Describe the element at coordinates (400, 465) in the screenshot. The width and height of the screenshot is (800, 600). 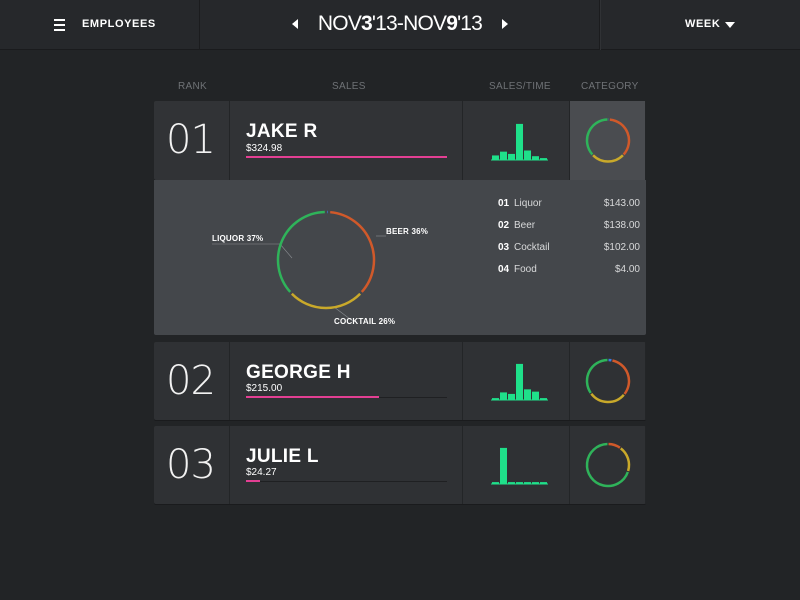
I see `employee-row: 03 JULIE L $24.27` at that location.